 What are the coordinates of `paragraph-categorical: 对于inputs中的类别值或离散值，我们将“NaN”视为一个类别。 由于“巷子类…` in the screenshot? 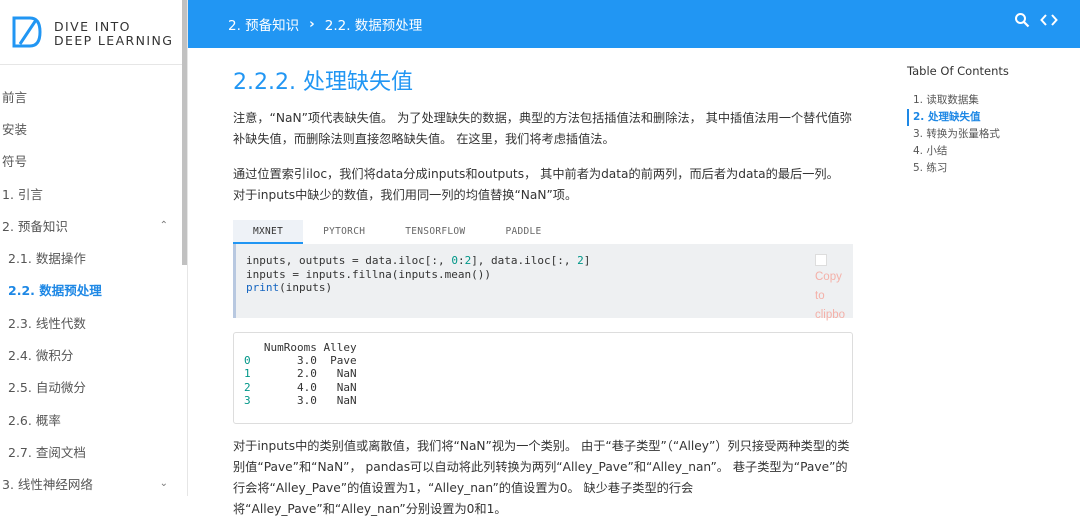 It's located at (541, 477).